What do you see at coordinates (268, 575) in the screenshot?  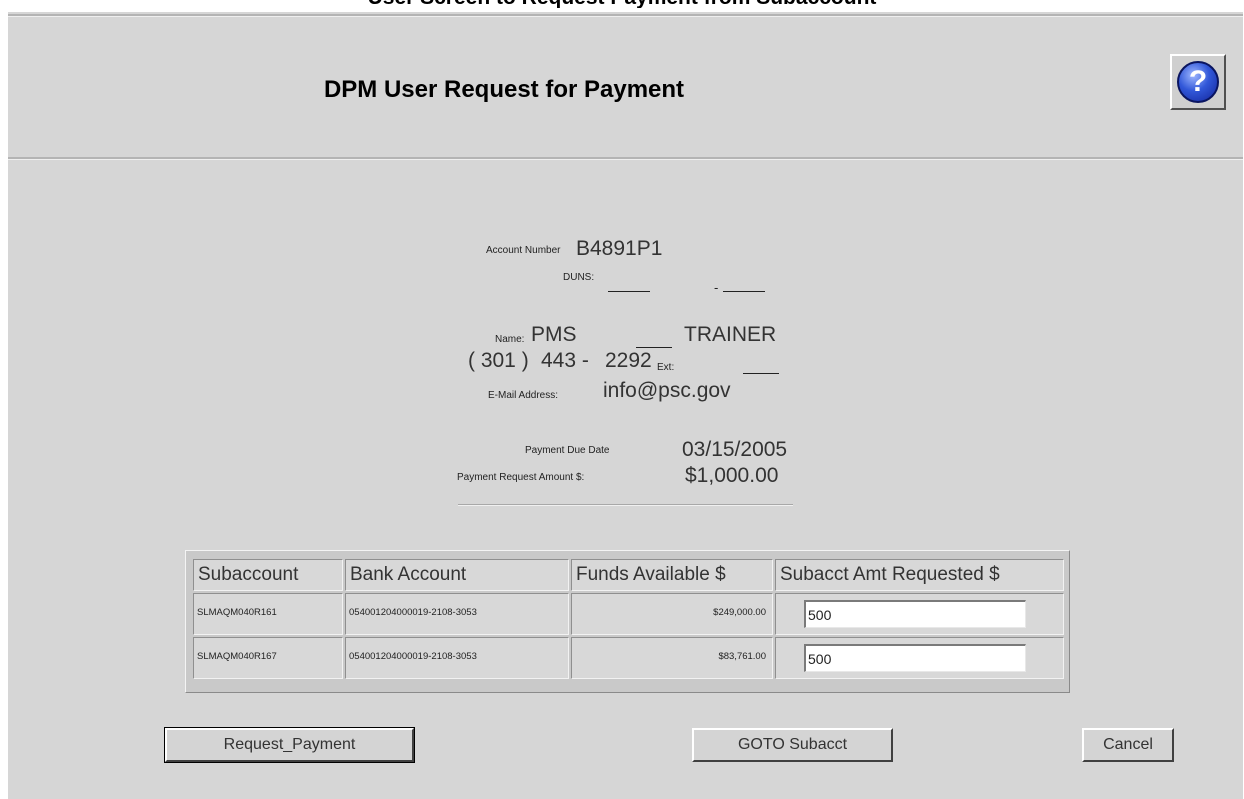 I see `column-header-subaccount: Subaccount` at bounding box center [268, 575].